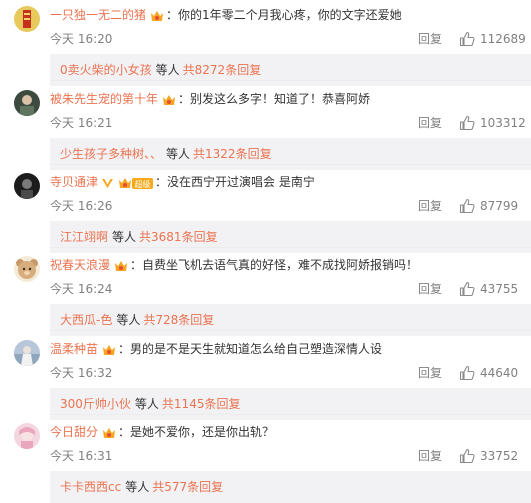 Image resolution: width=531 pixels, height=503 pixels. I want to click on like-count: 103312, so click(503, 123).